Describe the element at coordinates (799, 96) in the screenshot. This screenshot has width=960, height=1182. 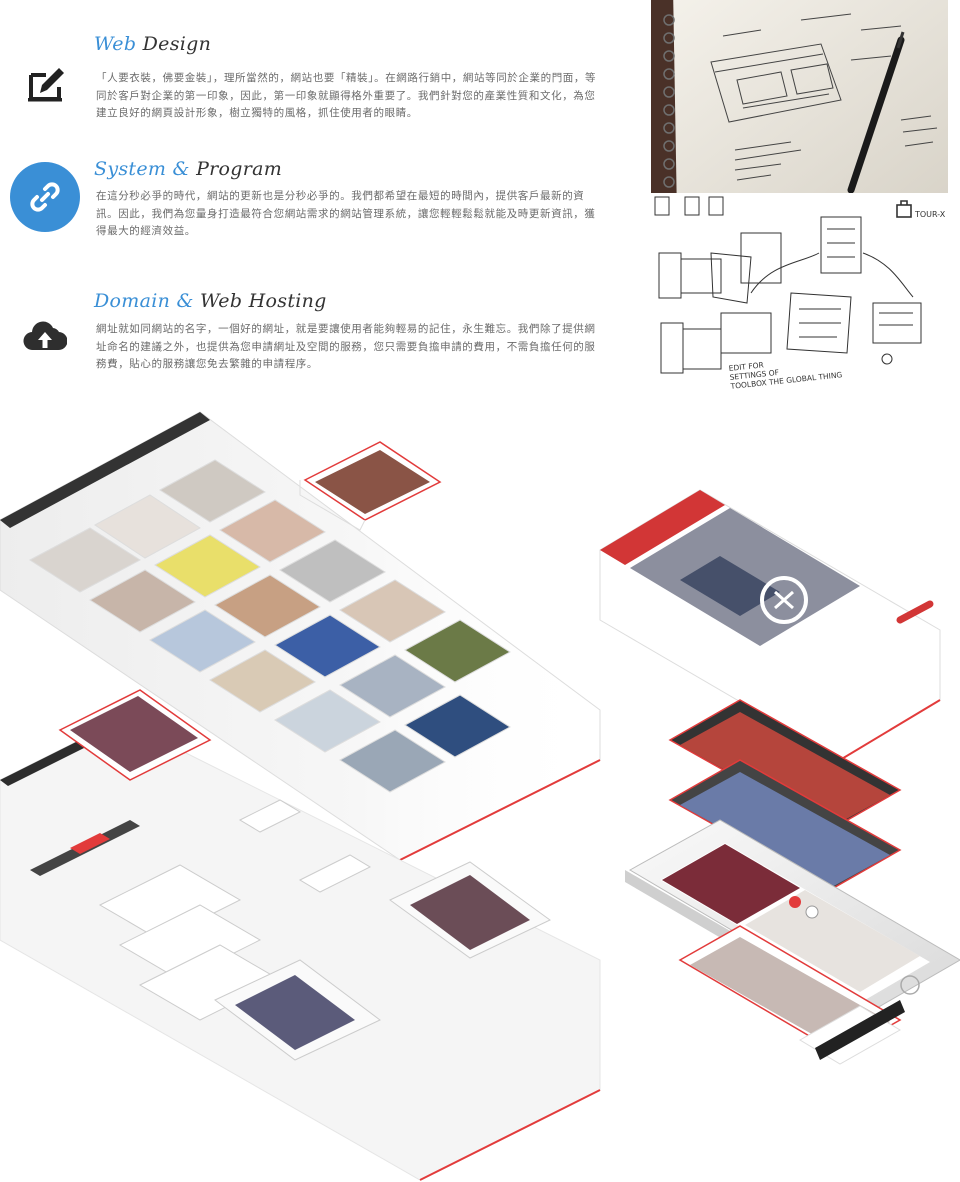
I see `wireframe-sketch-photo` at that location.